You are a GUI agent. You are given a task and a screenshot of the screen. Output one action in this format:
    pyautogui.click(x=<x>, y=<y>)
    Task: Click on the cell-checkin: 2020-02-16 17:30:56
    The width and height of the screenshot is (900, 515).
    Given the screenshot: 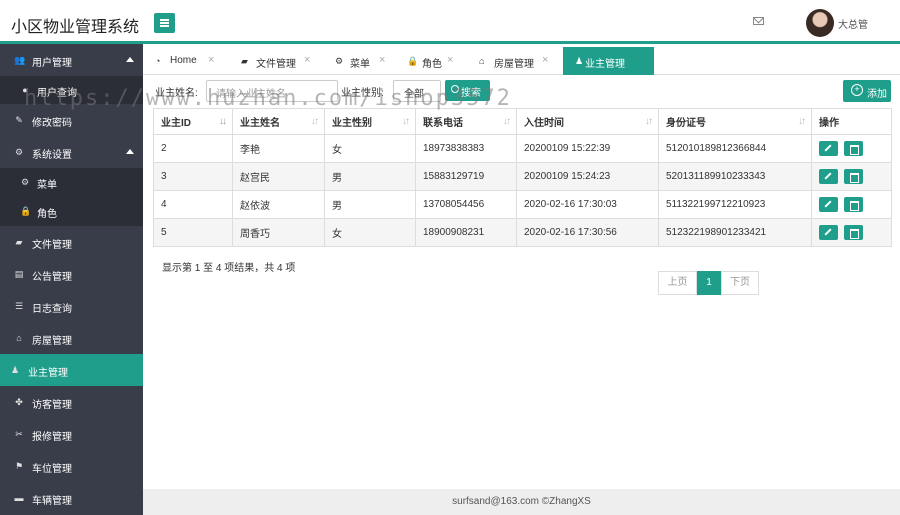 What is the action you would take?
    pyautogui.click(x=587, y=232)
    